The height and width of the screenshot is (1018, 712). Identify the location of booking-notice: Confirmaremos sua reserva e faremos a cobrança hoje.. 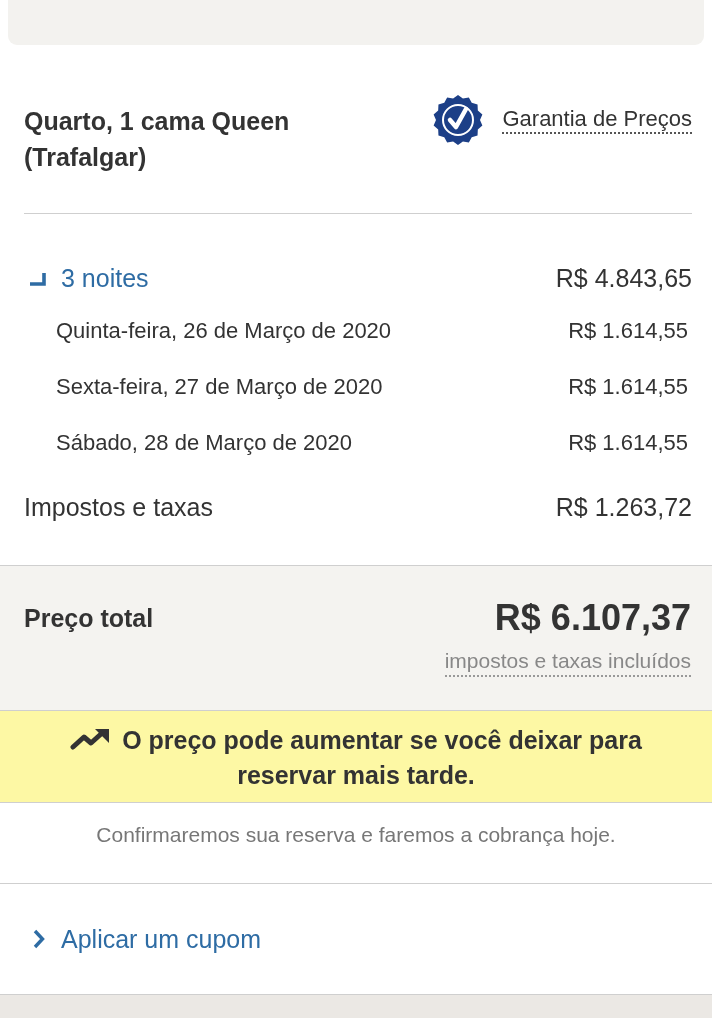
(356, 835).